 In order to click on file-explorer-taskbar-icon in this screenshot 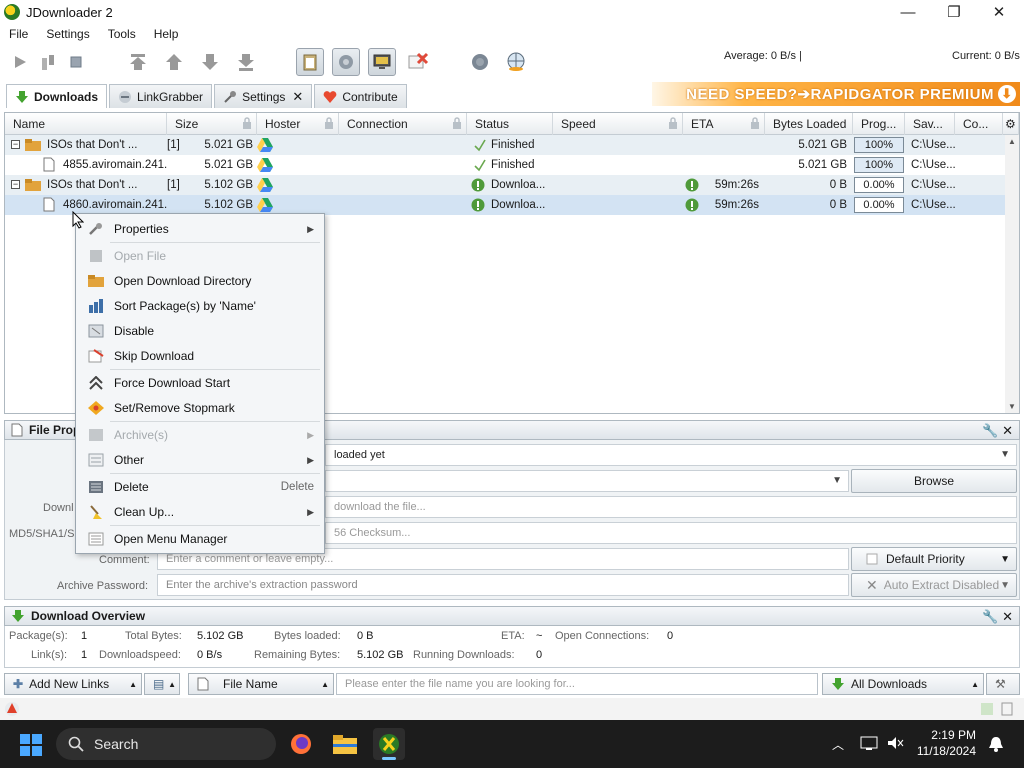, I will do `click(345, 744)`.